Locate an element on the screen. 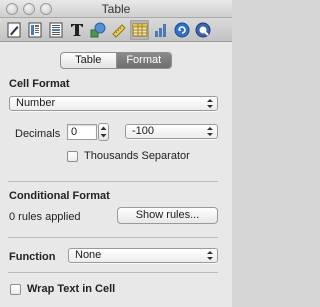 This screenshot has width=320, height=307. decimals-label: Decimals is located at coordinates (38, 134).